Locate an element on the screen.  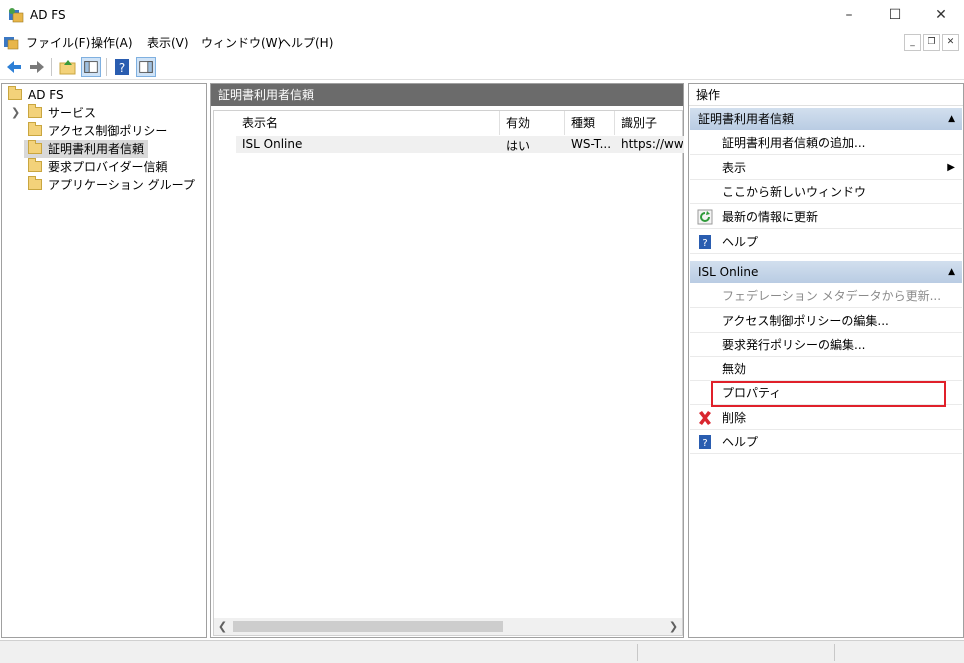
mdi-restore-button: ❐ is located at coordinates (931, 42).